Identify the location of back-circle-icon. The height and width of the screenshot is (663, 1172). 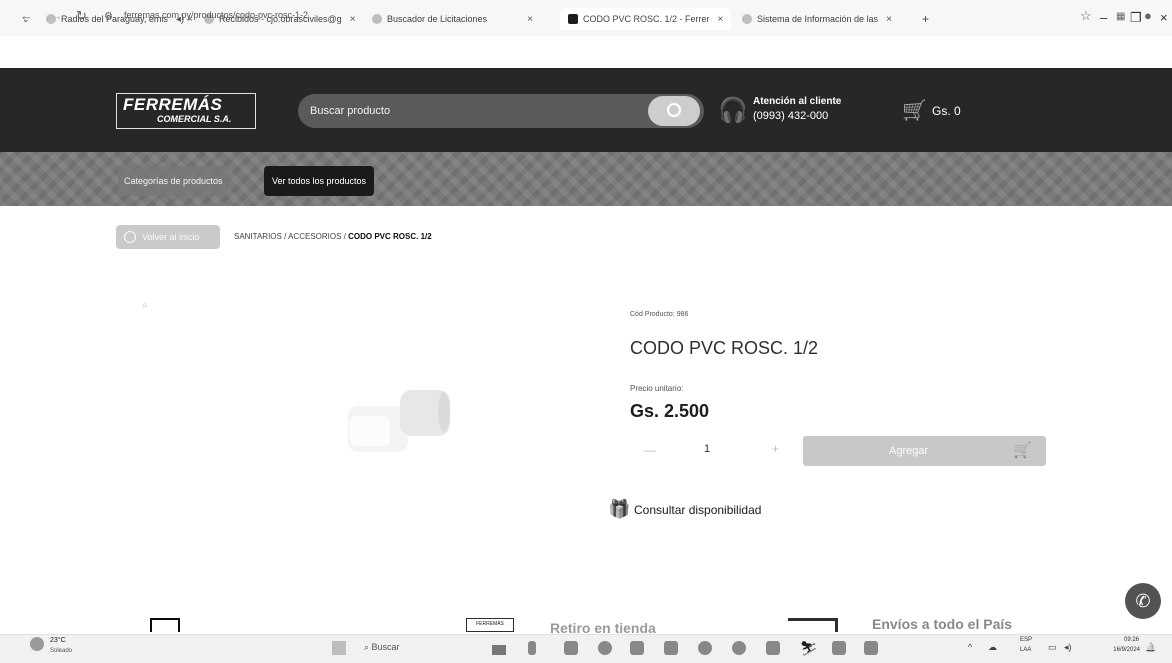
(130, 237).